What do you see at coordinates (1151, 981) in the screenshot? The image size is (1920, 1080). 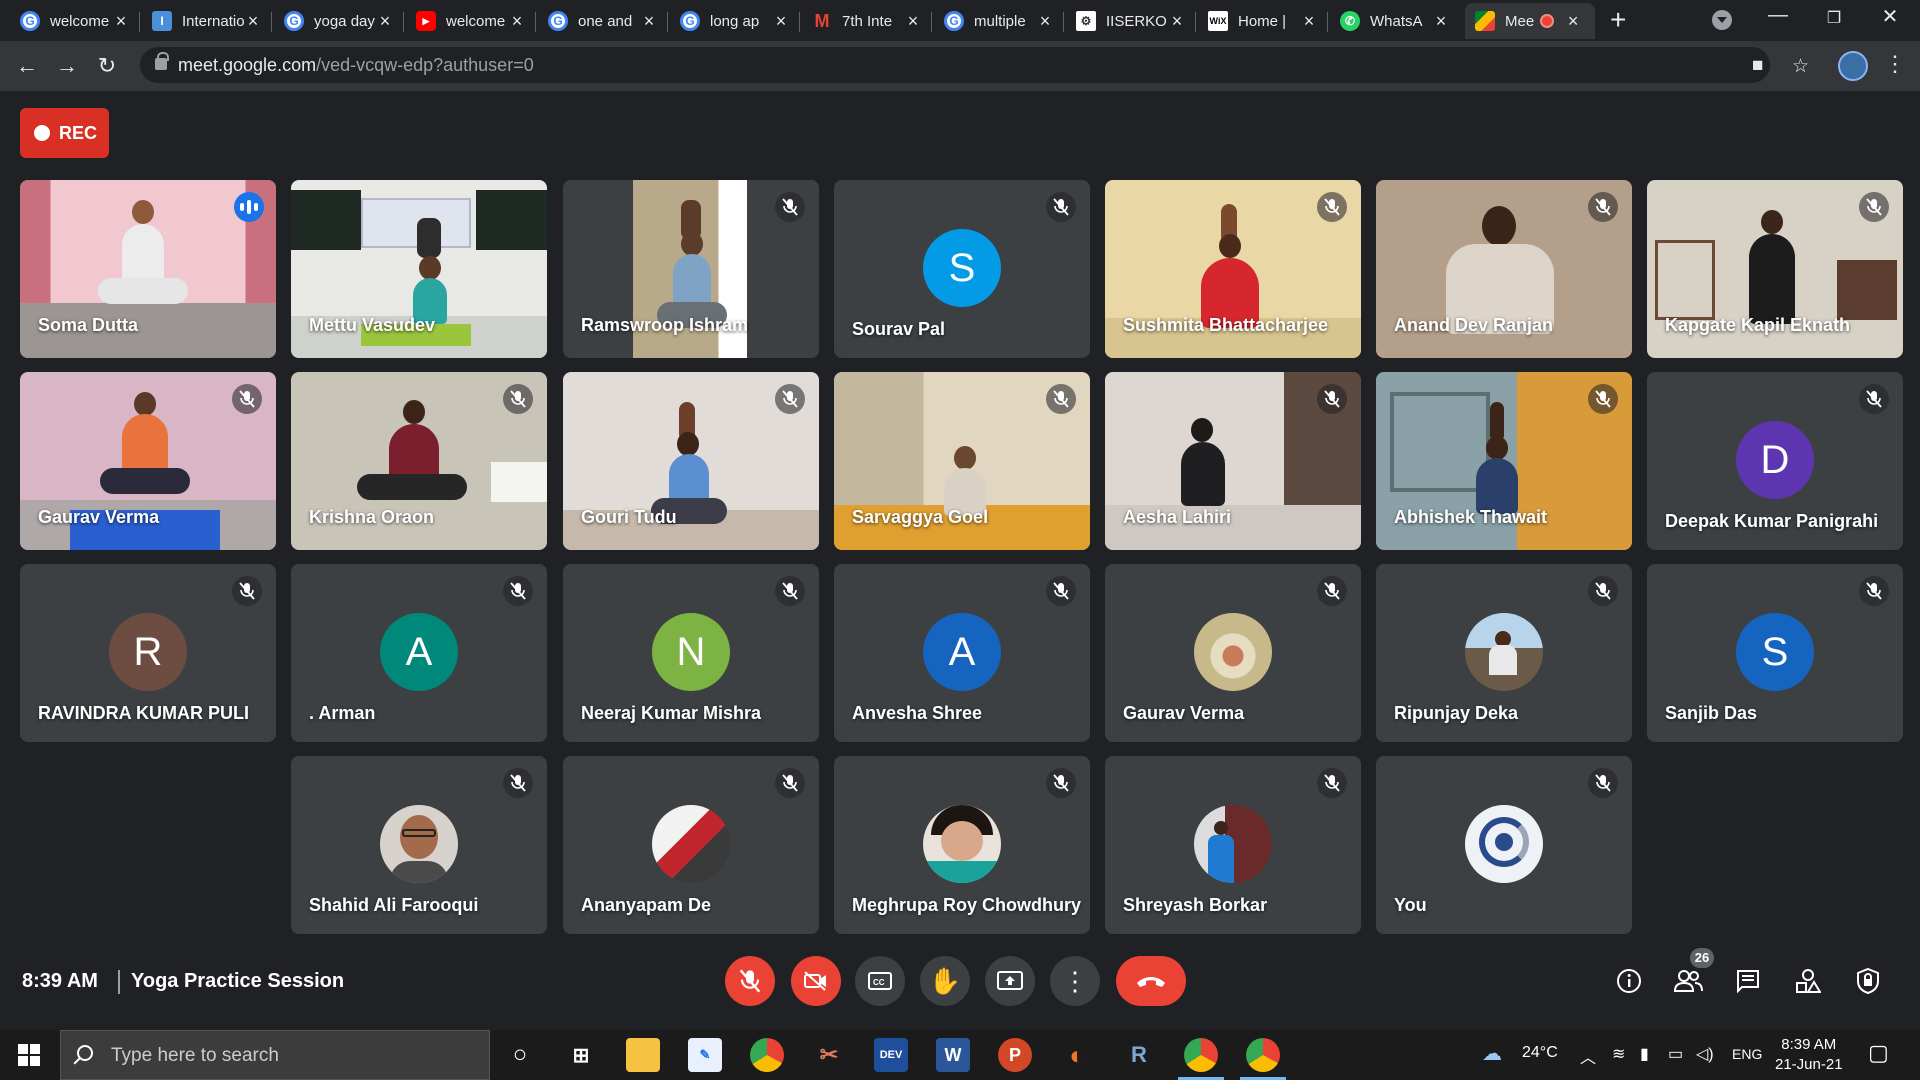 I see `leave-call-button` at bounding box center [1151, 981].